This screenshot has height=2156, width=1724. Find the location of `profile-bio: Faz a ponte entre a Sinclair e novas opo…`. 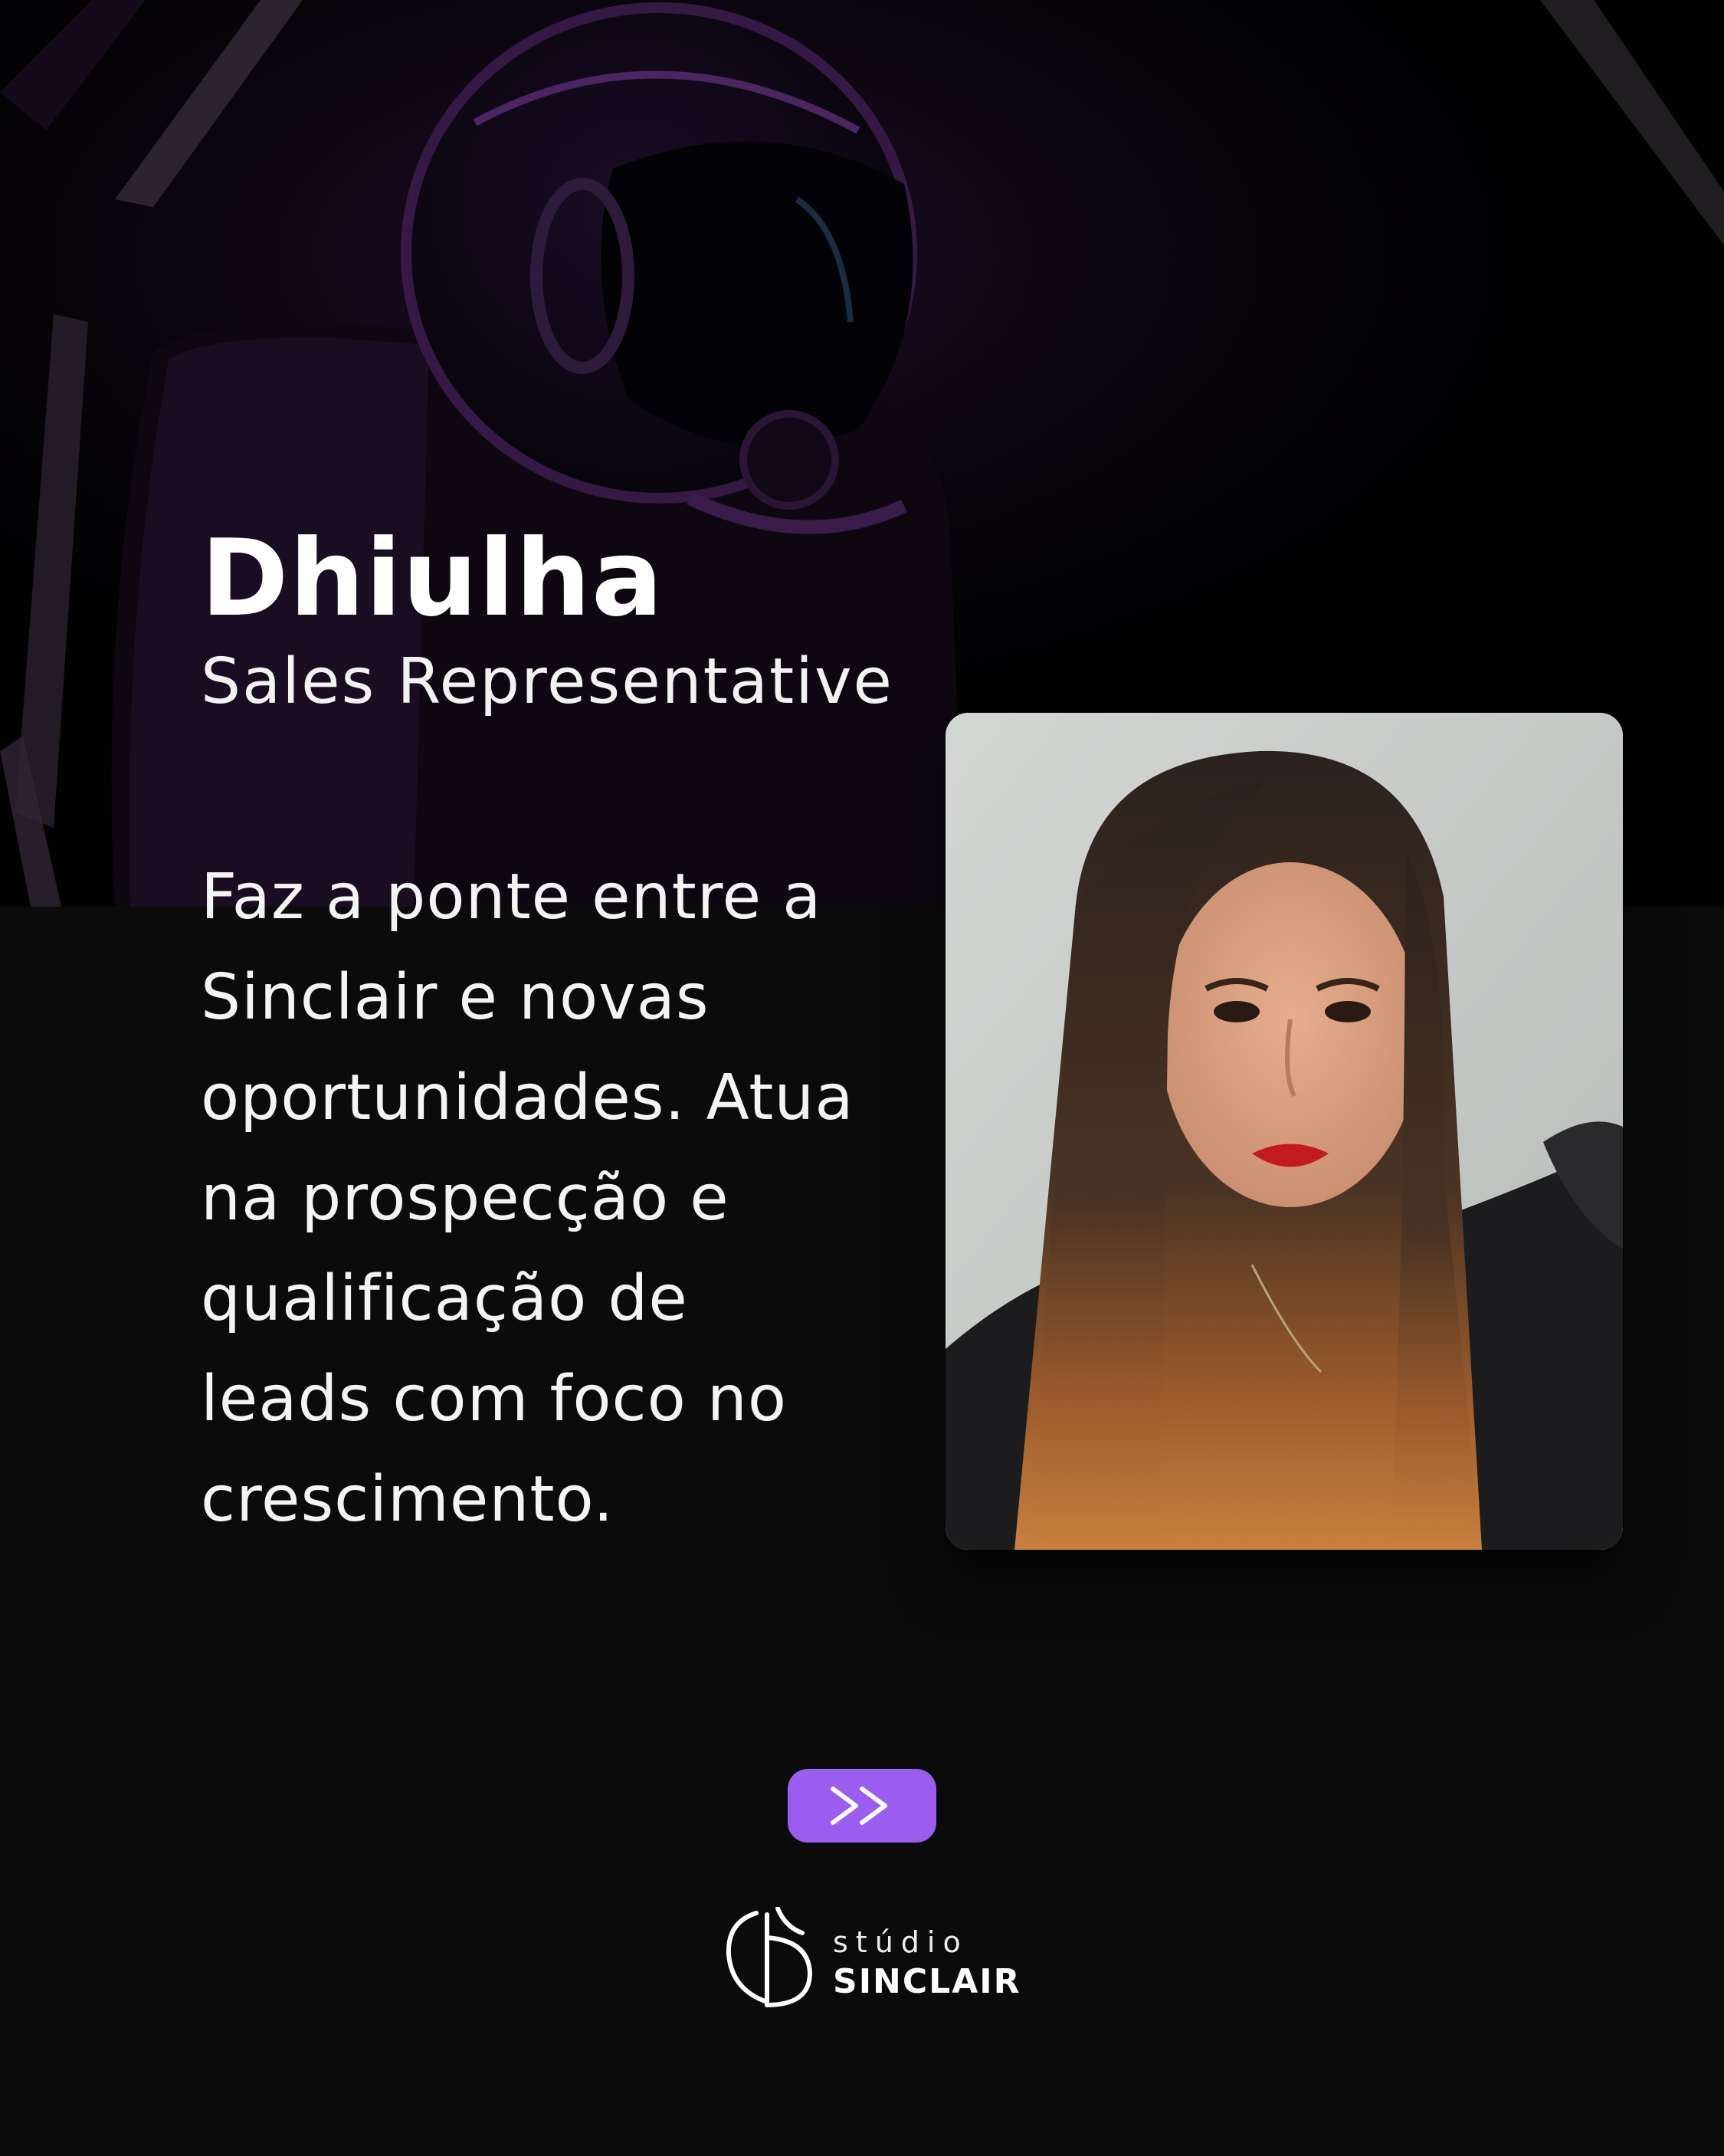

profile-bio: Faz a ponte entre a Sinclair e novas opo… is located at coordinates (527, 1198).